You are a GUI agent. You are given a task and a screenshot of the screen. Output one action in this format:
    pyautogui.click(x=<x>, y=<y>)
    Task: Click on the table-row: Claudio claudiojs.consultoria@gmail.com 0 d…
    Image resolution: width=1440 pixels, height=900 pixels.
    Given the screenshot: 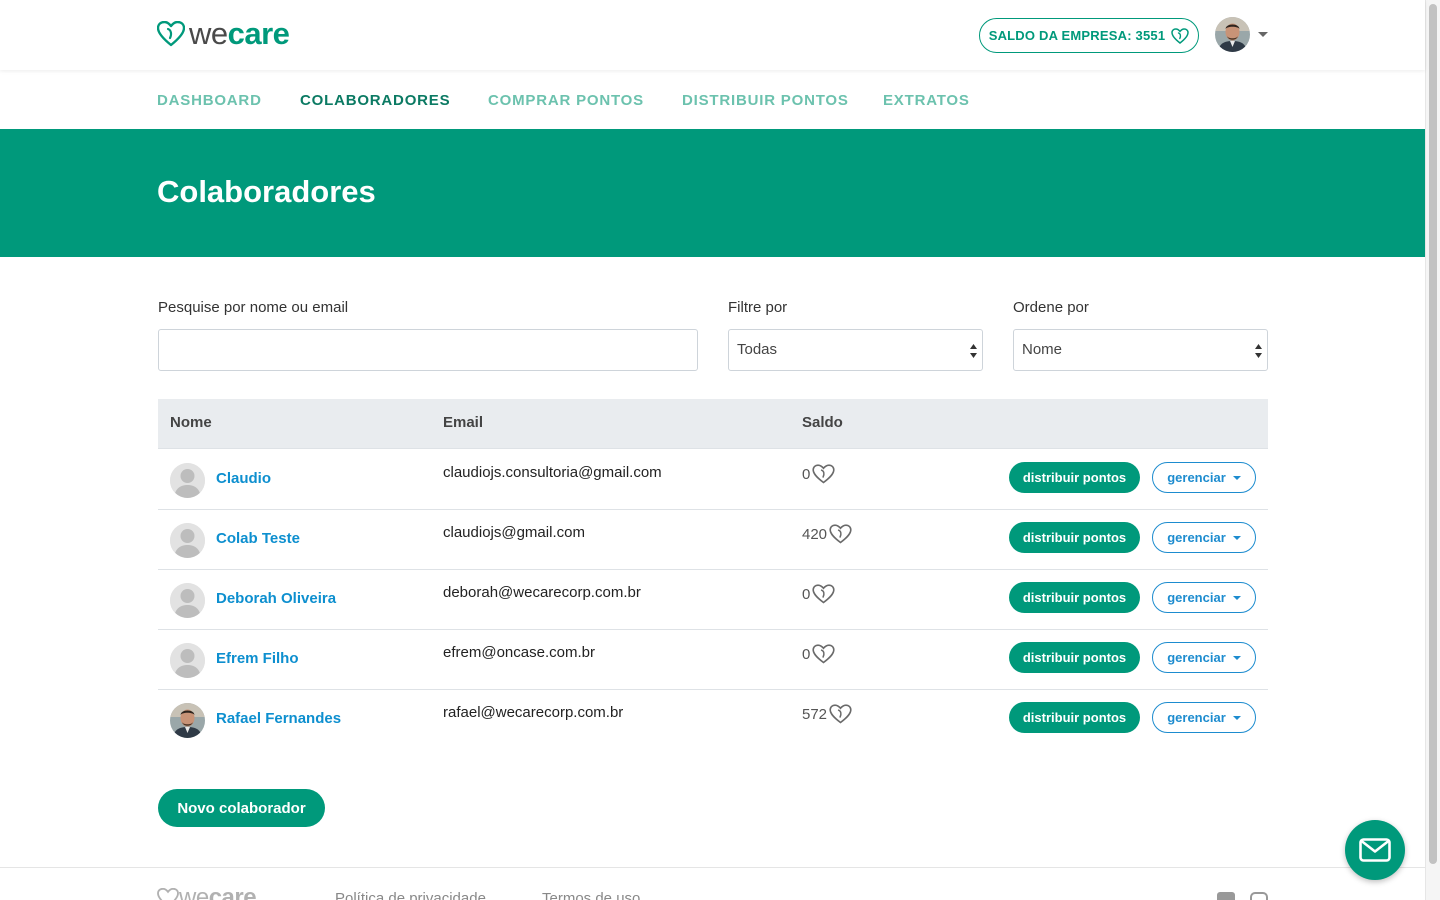 What is the action you would take?
    pyautogui.click(x=713, y=480)
    